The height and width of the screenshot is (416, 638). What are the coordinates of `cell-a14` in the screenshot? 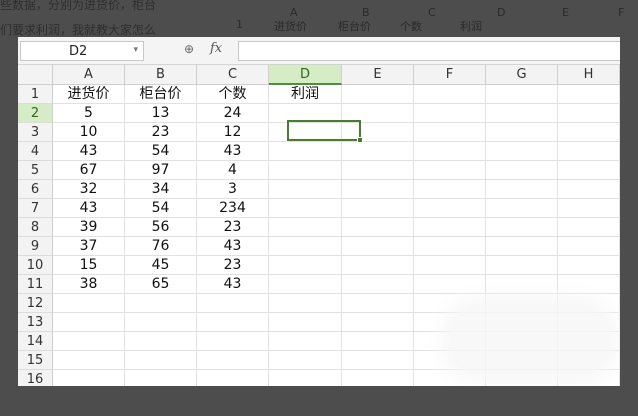 It's located at (89, 341).